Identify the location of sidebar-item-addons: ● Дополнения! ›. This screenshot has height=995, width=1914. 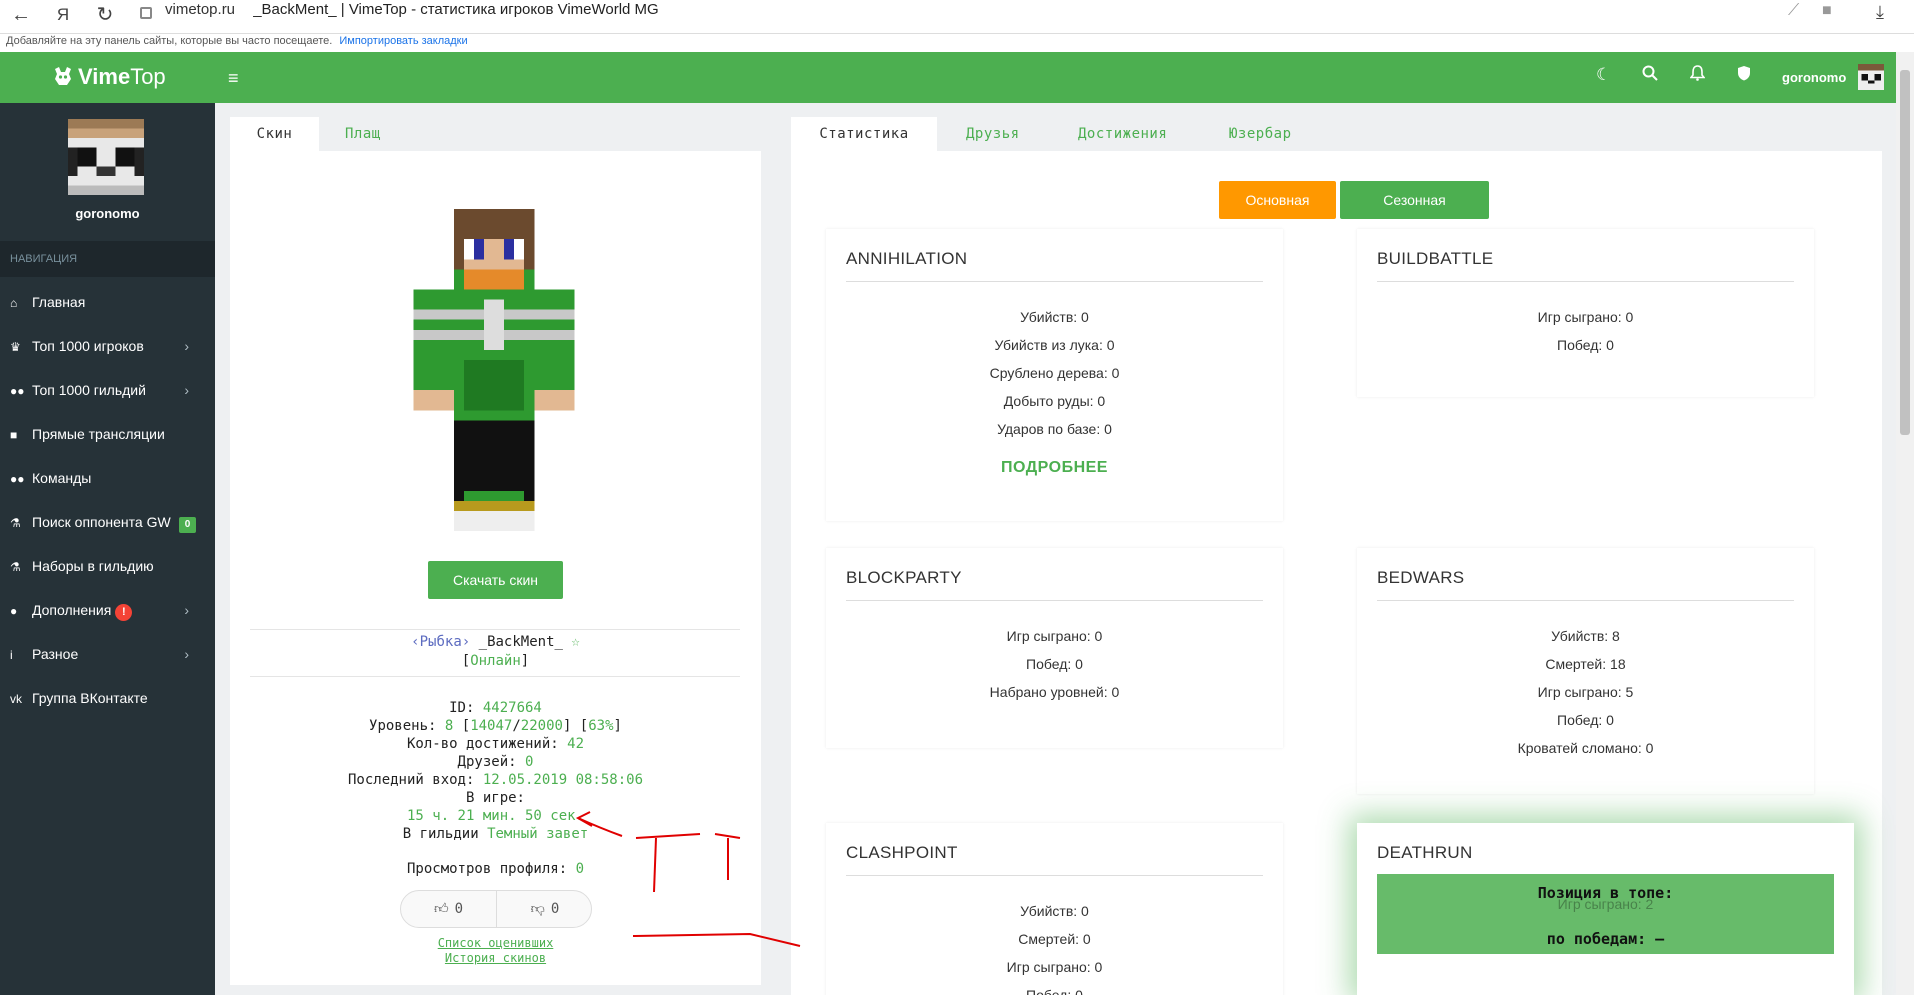
(107, 610).